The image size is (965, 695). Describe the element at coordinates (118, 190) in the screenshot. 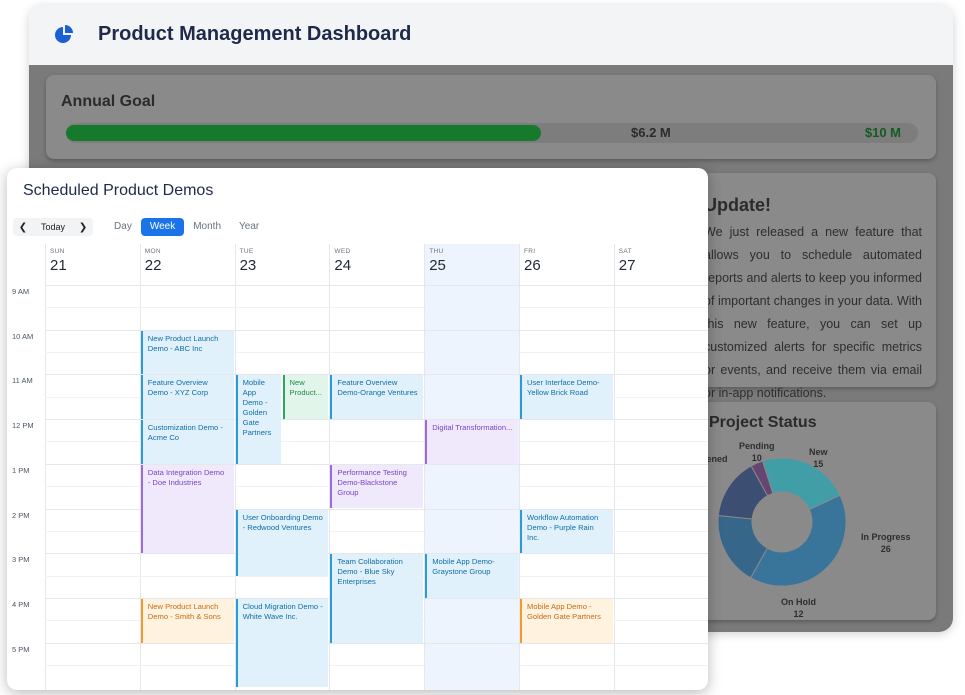

I see `scheduled-demos-title: Scheduled Product Demos` at that location.